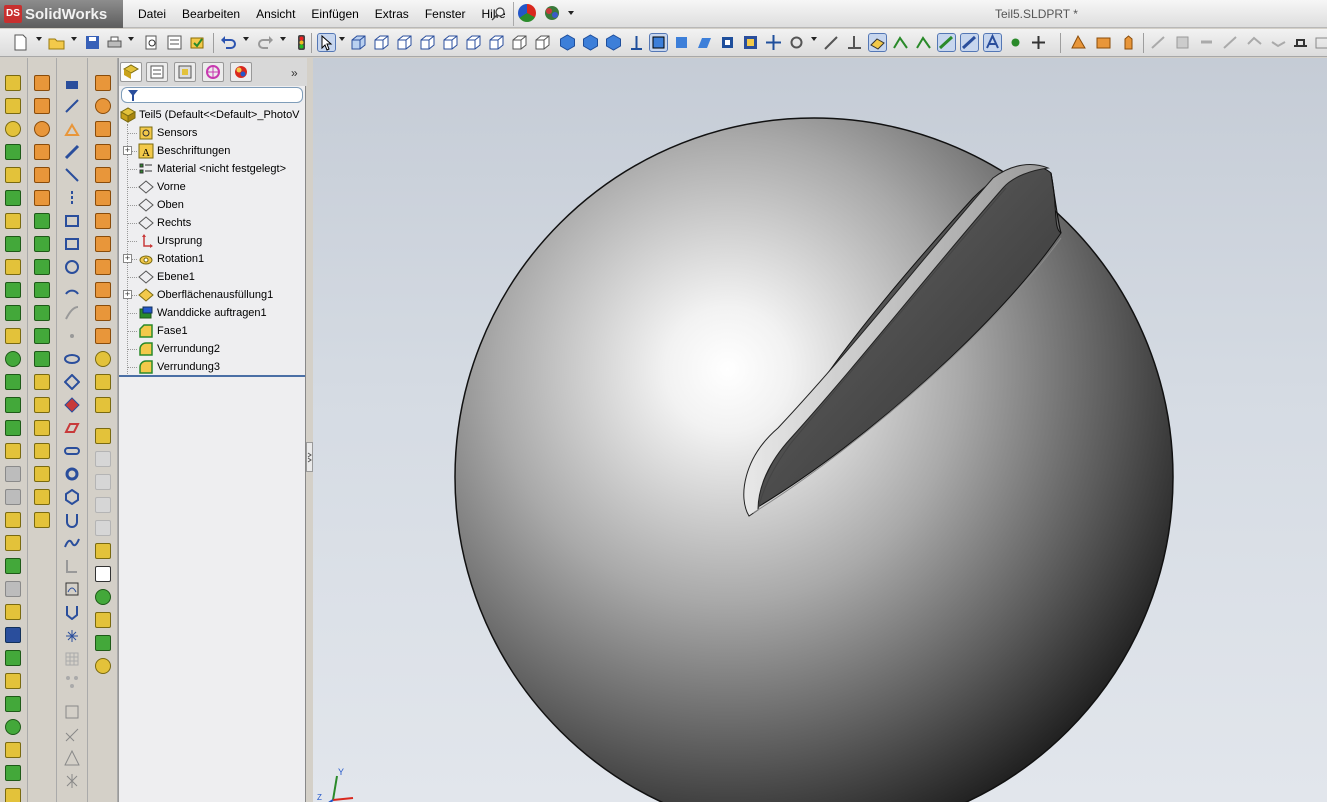  I want to click on featuremanager-tab-icon, so click(131, 72).